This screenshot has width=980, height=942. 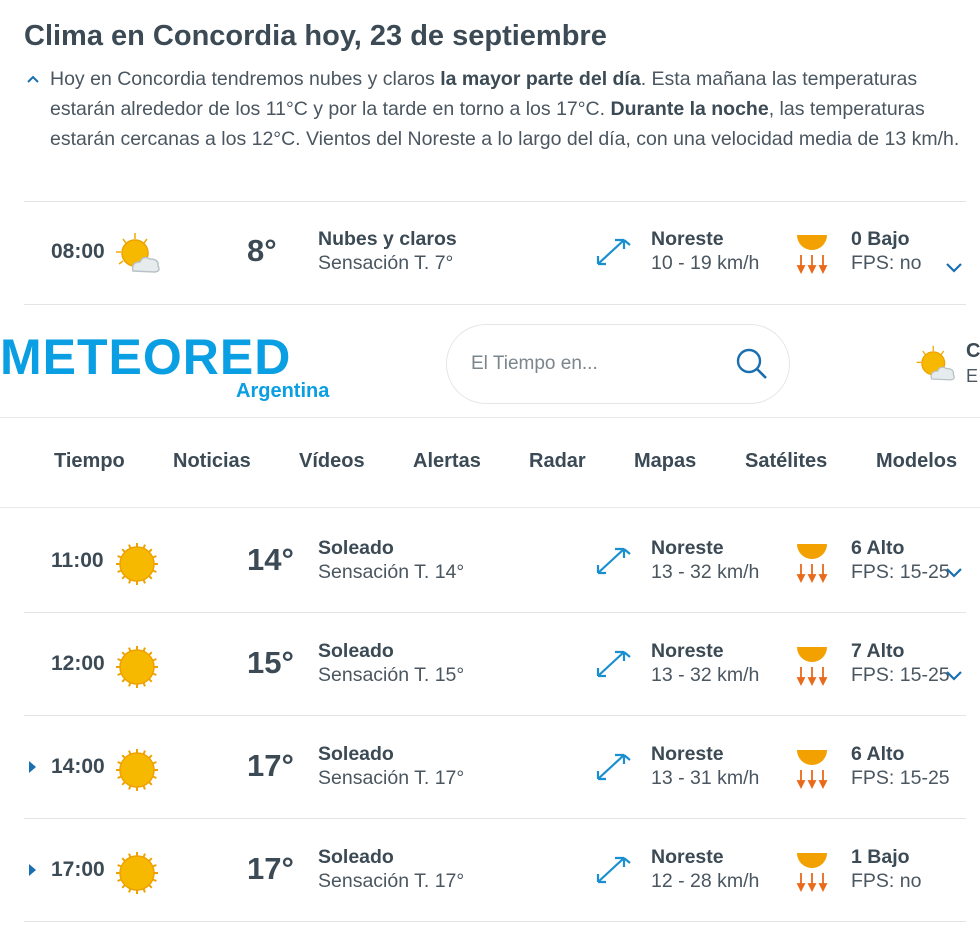 I want to click on search-icon, so click(x=752, y=364).